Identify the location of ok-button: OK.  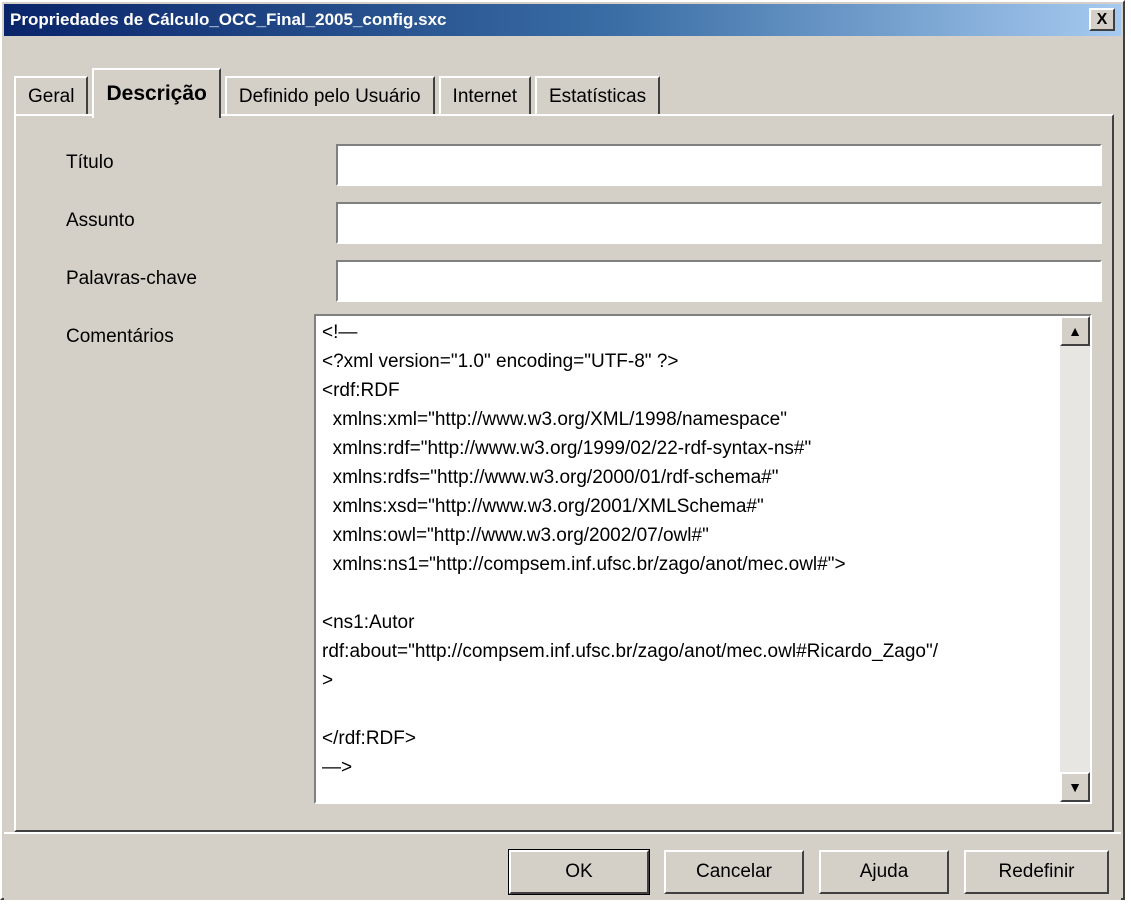
(579, 872).